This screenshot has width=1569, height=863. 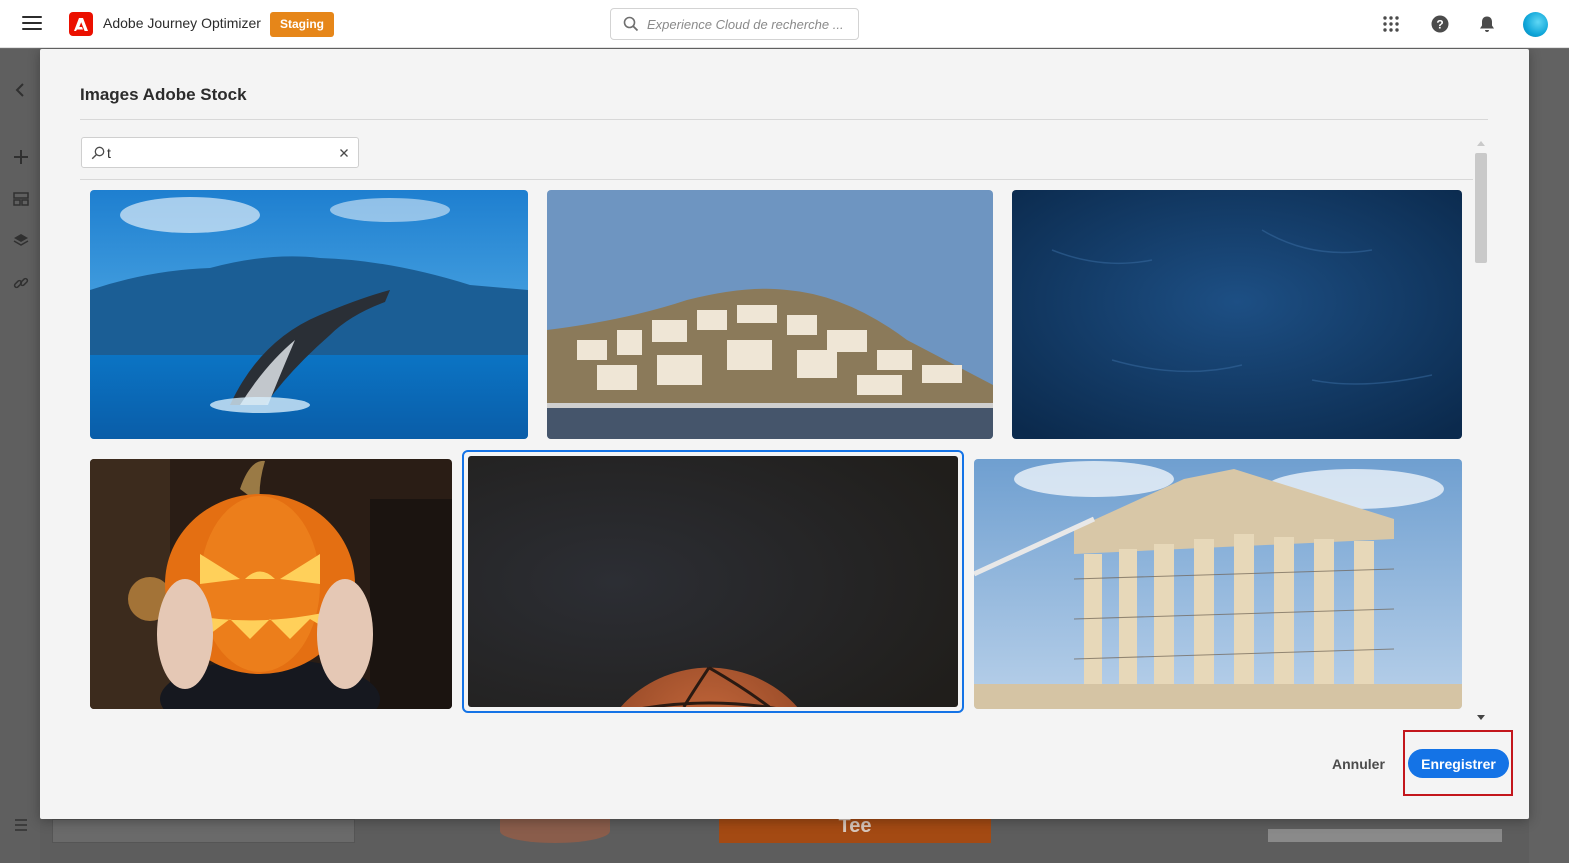 What do you see at coordinates (203, 831) in the screenshot?
I see `background-panel` at bounding box center [203, 831].